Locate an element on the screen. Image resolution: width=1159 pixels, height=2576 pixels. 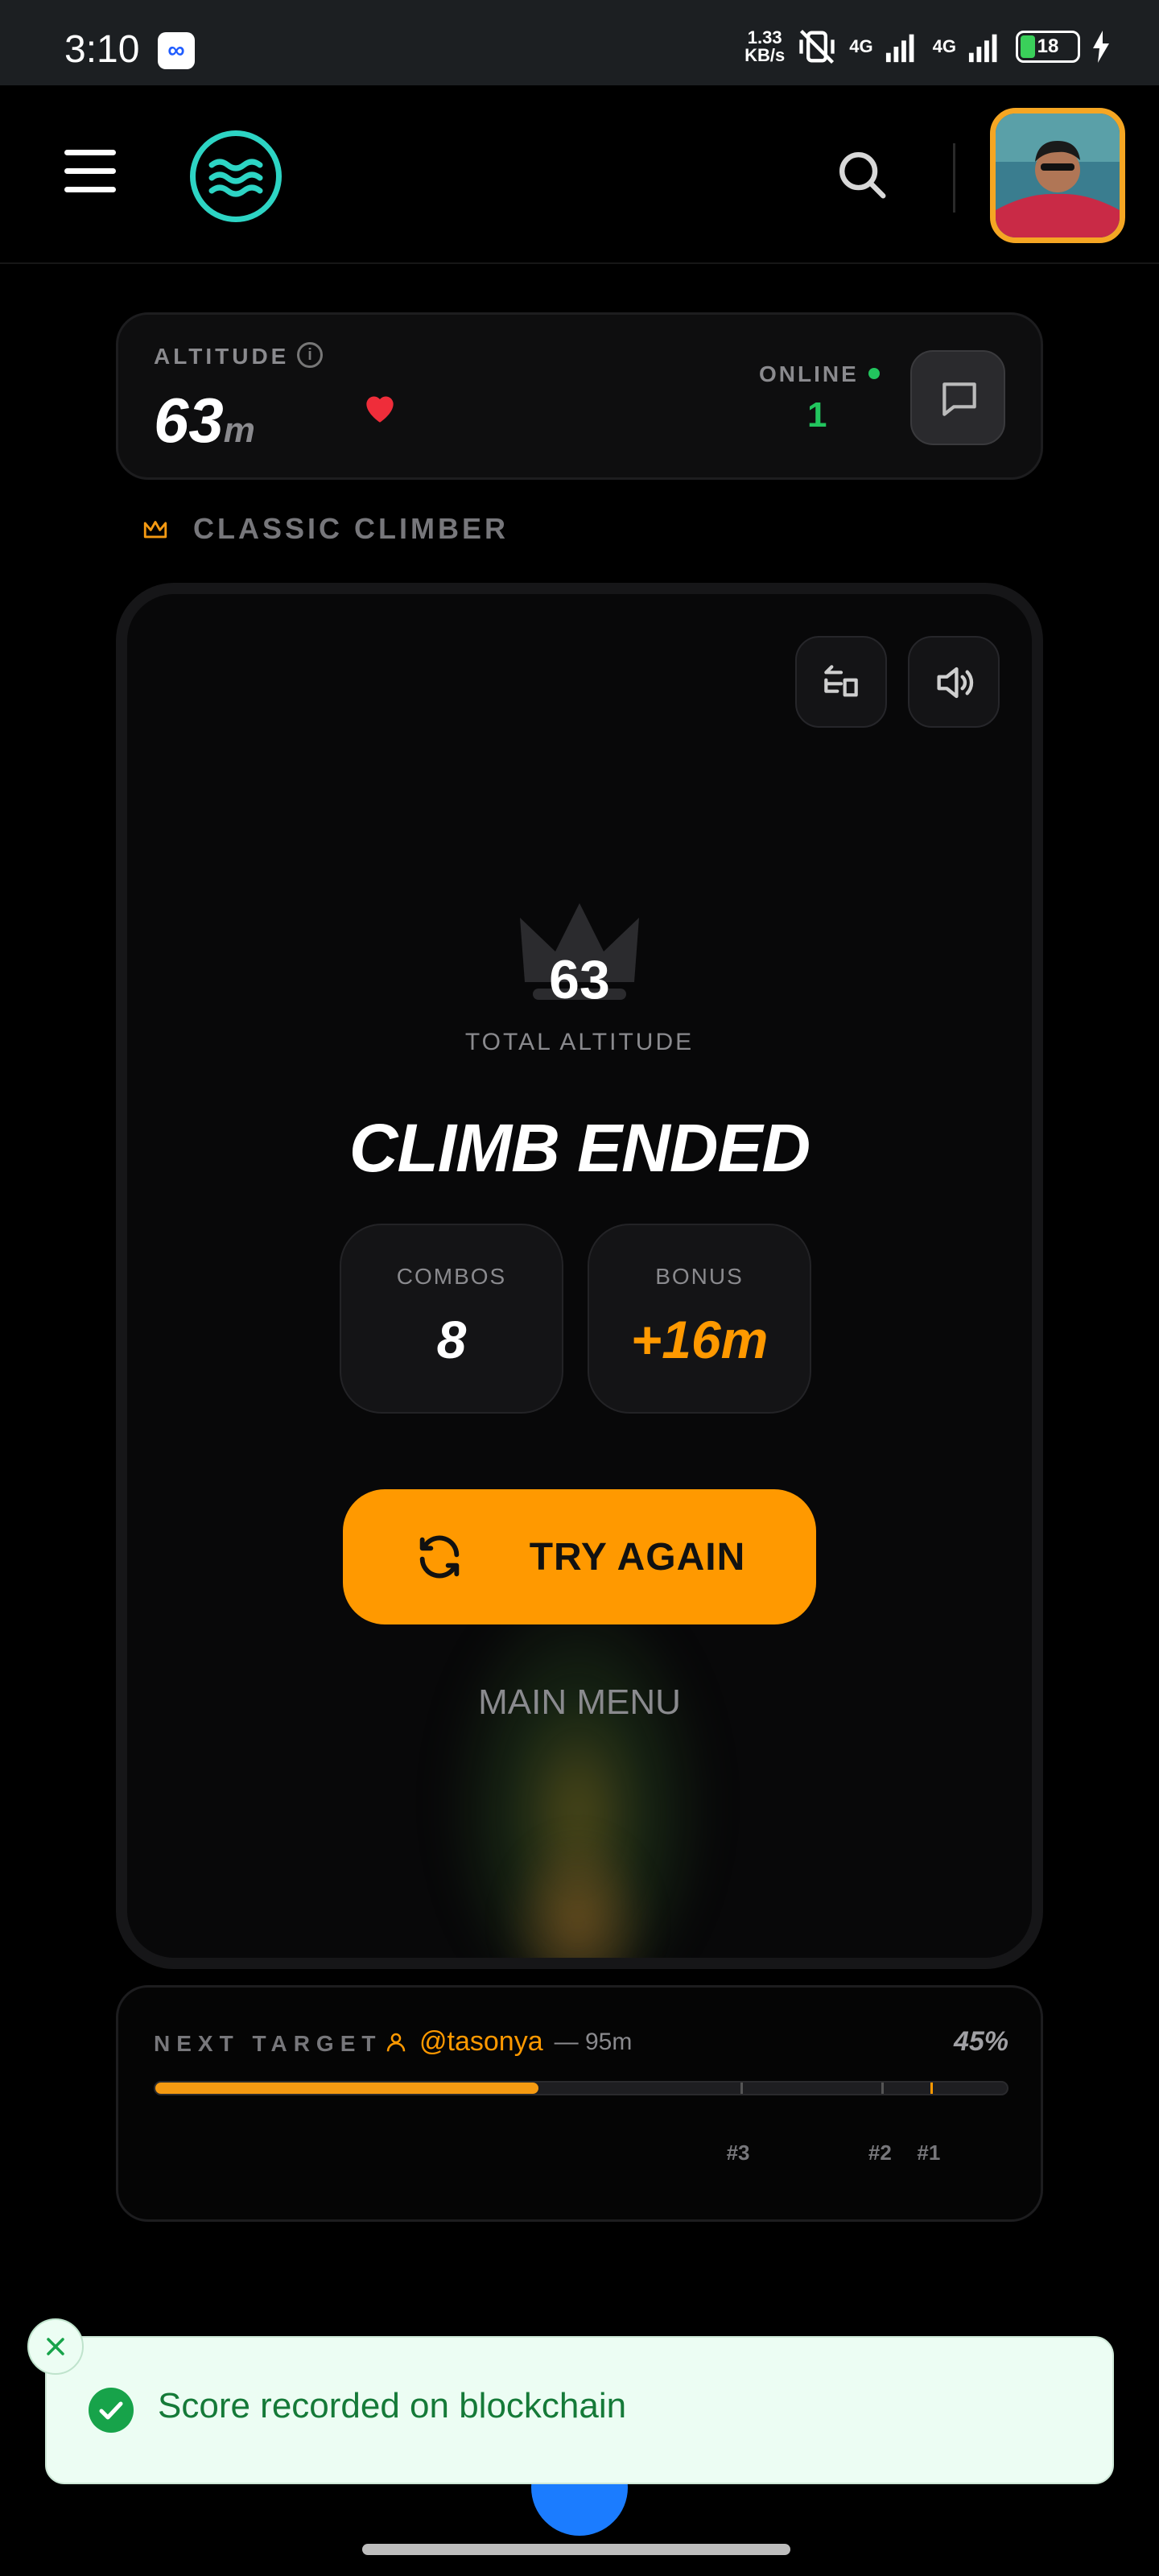
battery-icon: 18 is located at coordinates (1048, 47).